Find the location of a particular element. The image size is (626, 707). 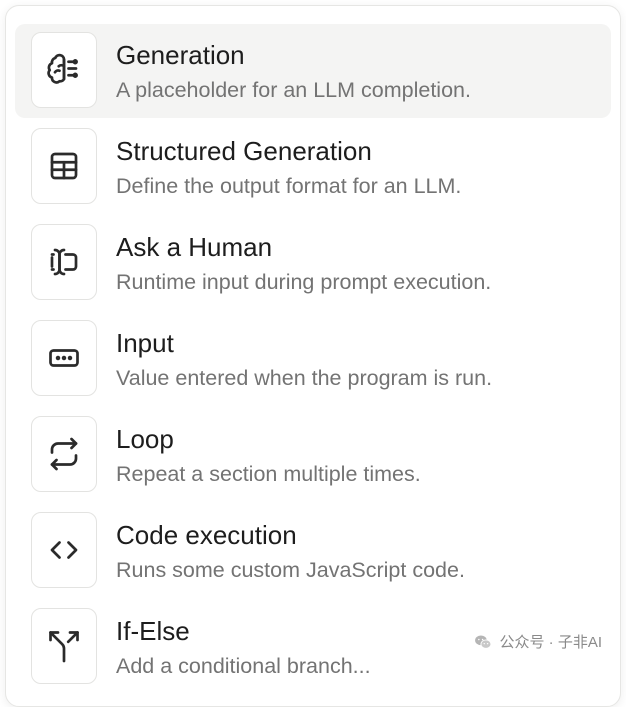

watermark-text: 公众号 · 子非AI is located at coordinates (550, 642).